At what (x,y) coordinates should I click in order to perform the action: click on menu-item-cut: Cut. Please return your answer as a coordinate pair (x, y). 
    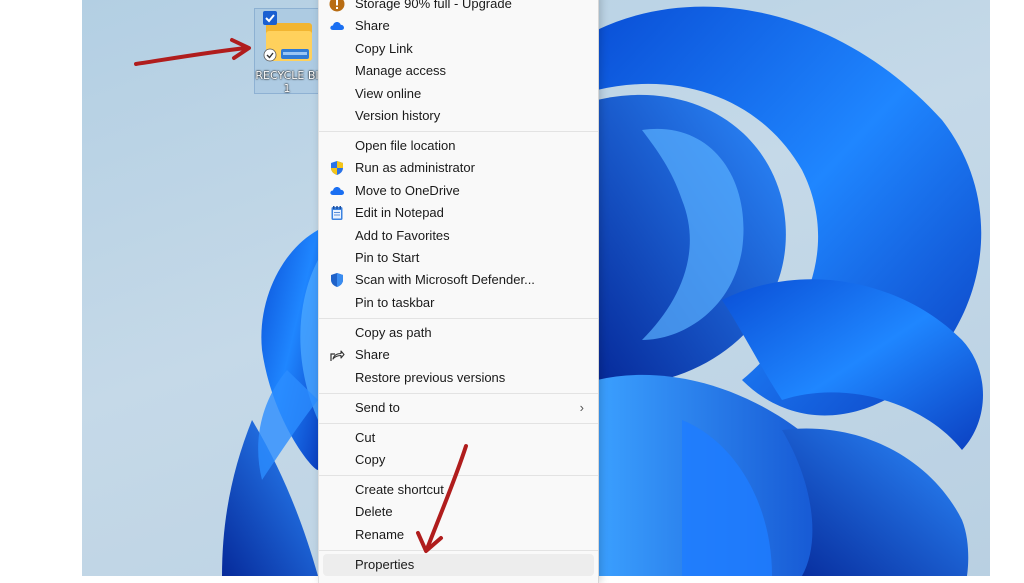
    Looking at the image, I should click on (458, 438).